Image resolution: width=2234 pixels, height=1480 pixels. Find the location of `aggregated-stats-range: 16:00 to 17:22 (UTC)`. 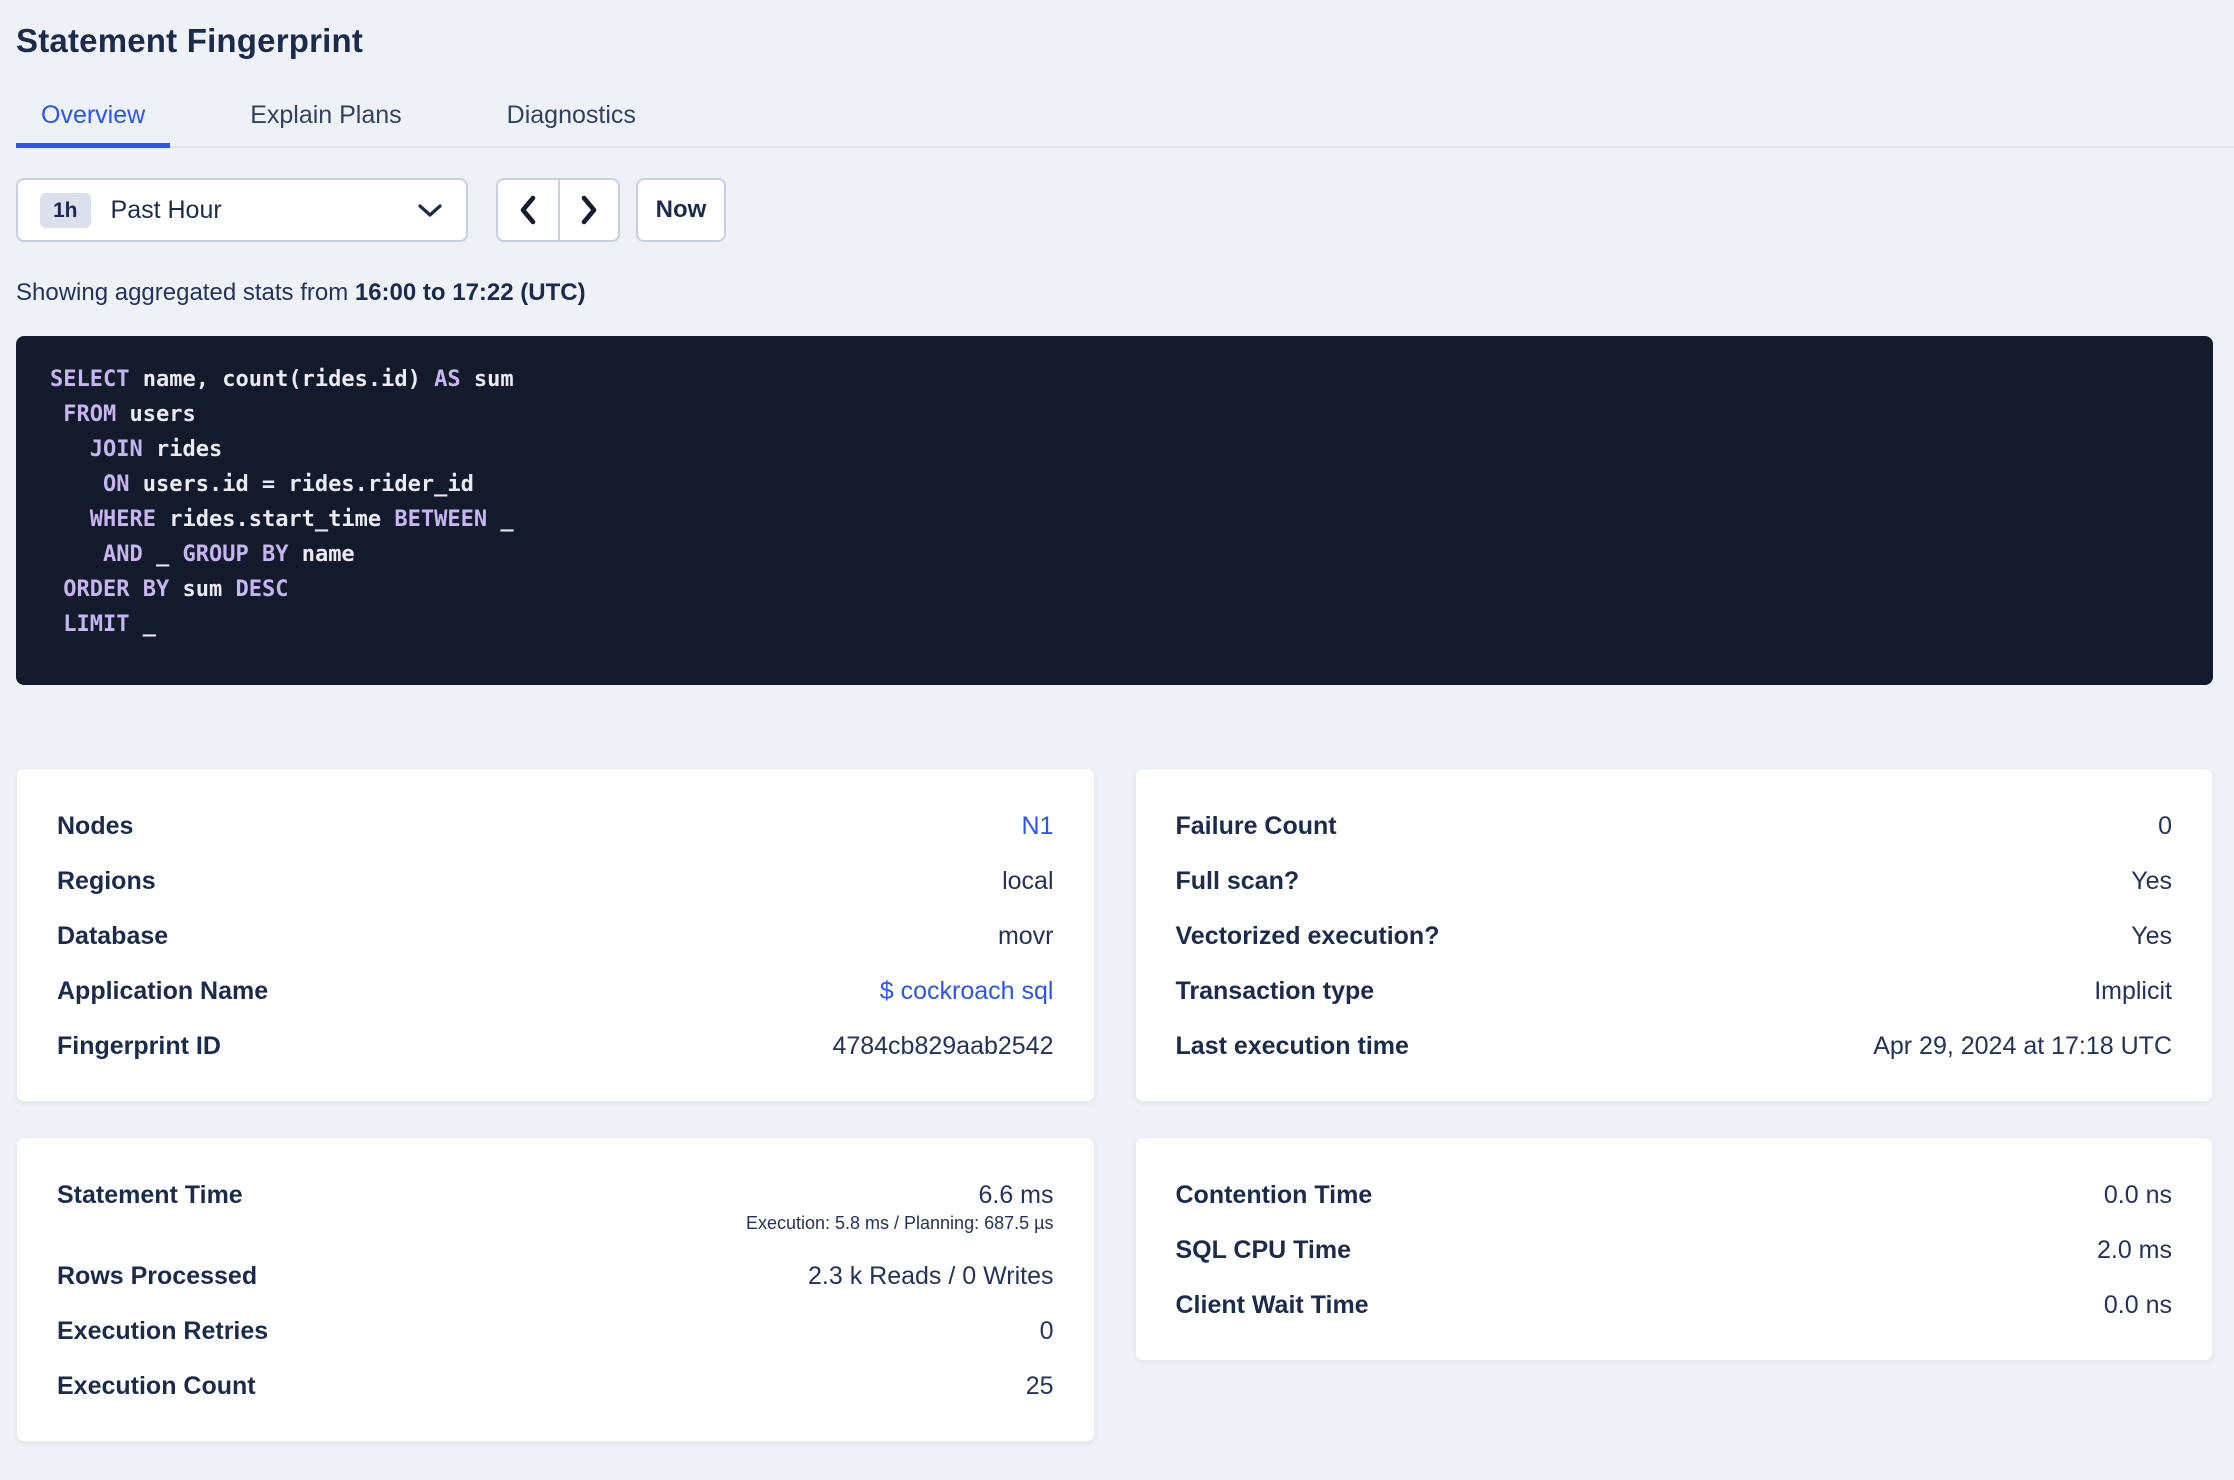

aggregated-stats-range: 16:00 to 17:22 (UTC) is located at coordinates (470, 292).